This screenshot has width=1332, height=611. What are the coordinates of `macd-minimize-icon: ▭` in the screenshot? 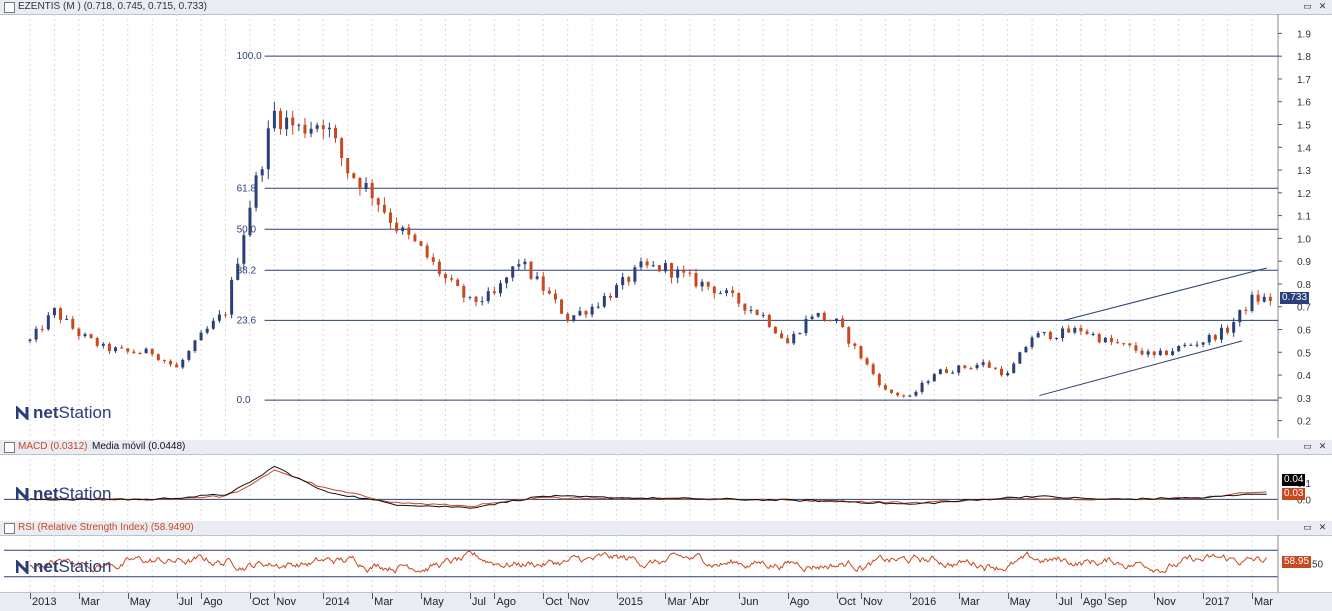 It's located at (1307, 446).